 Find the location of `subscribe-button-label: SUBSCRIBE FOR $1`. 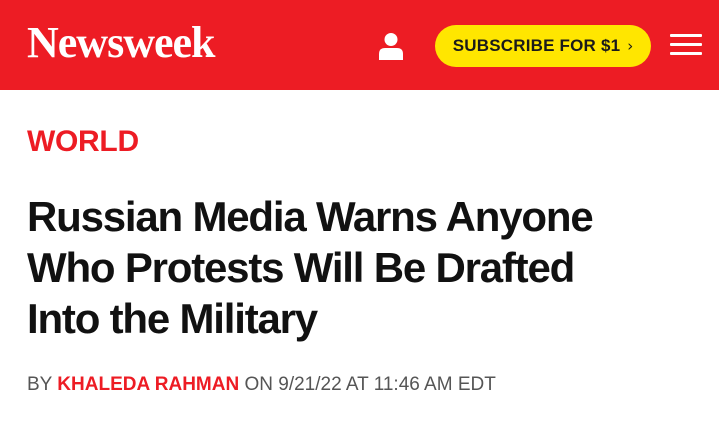

subscribe-button-label: SUBSCRIBE FOR $1 is located at coordinates (536, 45).